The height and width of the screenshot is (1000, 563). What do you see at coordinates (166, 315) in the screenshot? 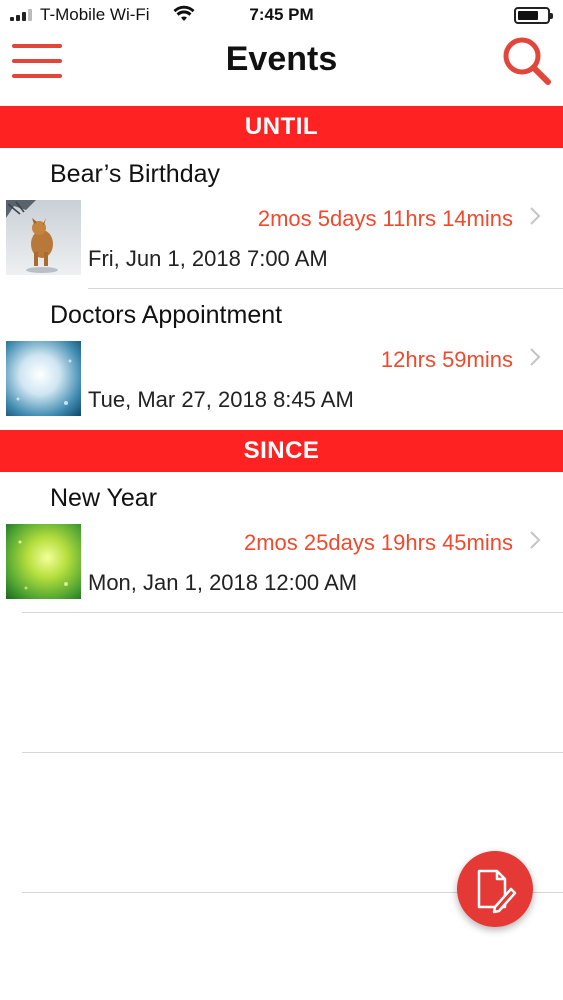
I see `event-title: Doctors Appointment` at bounding box center [166, 315].